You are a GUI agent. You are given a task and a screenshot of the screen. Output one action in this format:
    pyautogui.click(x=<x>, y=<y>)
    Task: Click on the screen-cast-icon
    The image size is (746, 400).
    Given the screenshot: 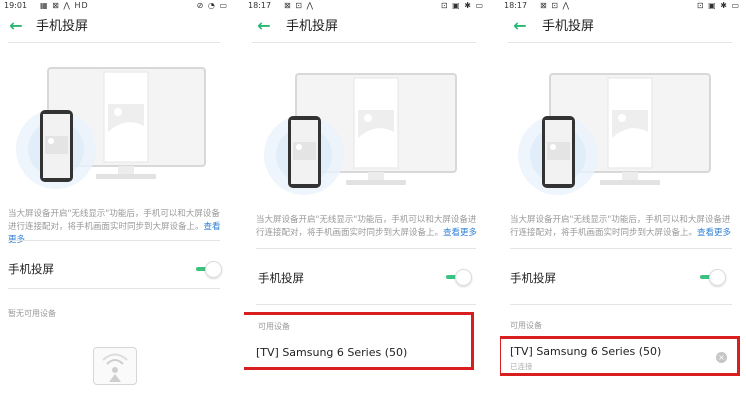 What is the action you would take?
    pyautogui.click(x=115, y=366)
    